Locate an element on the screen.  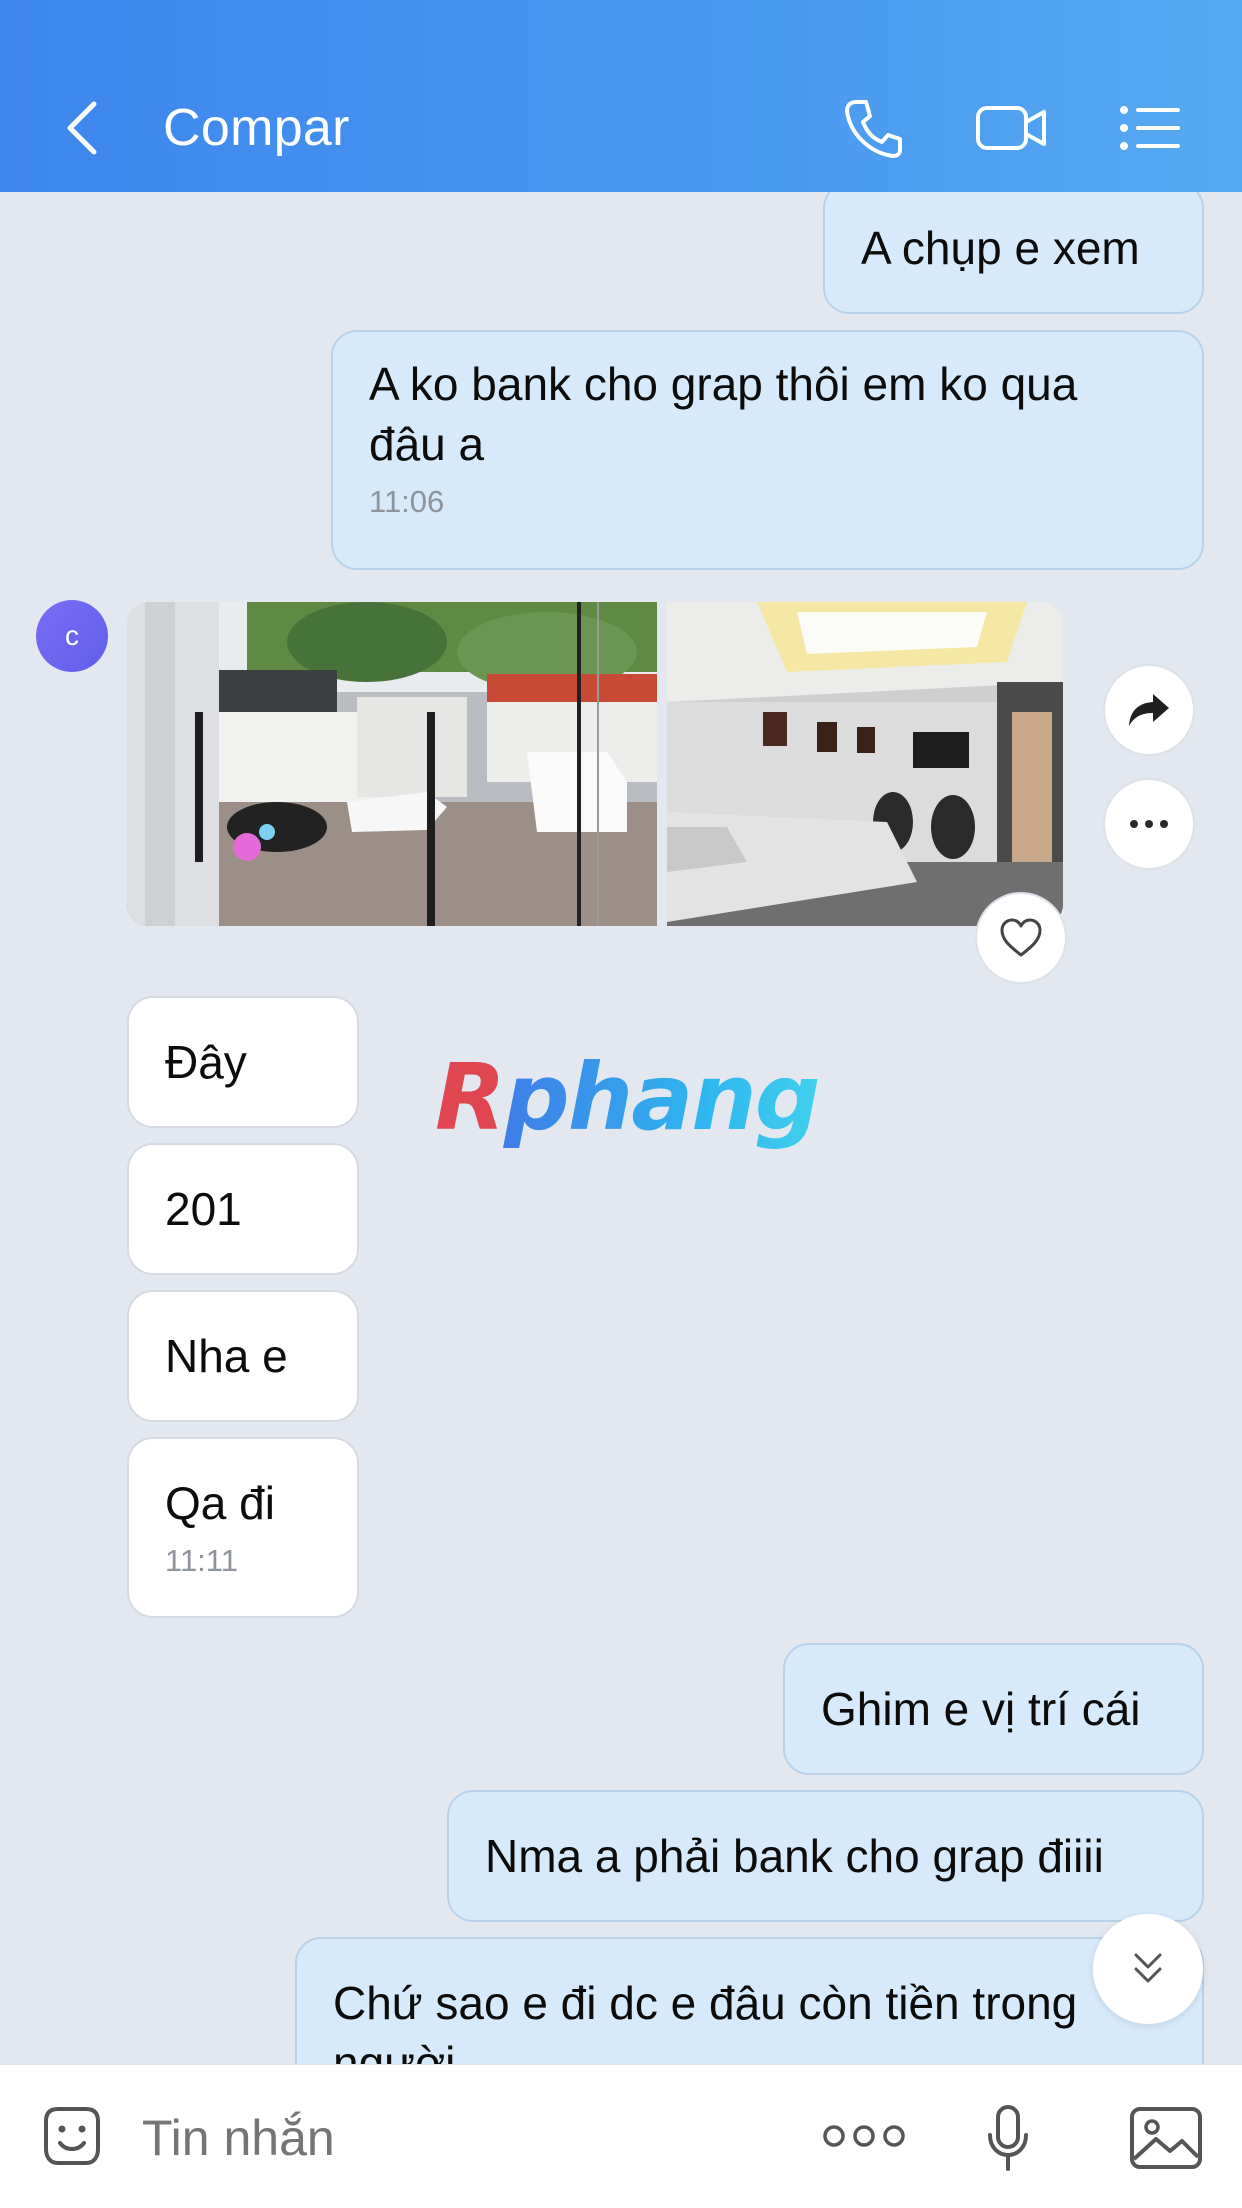
react-button is located at coordinates (1021, 938).